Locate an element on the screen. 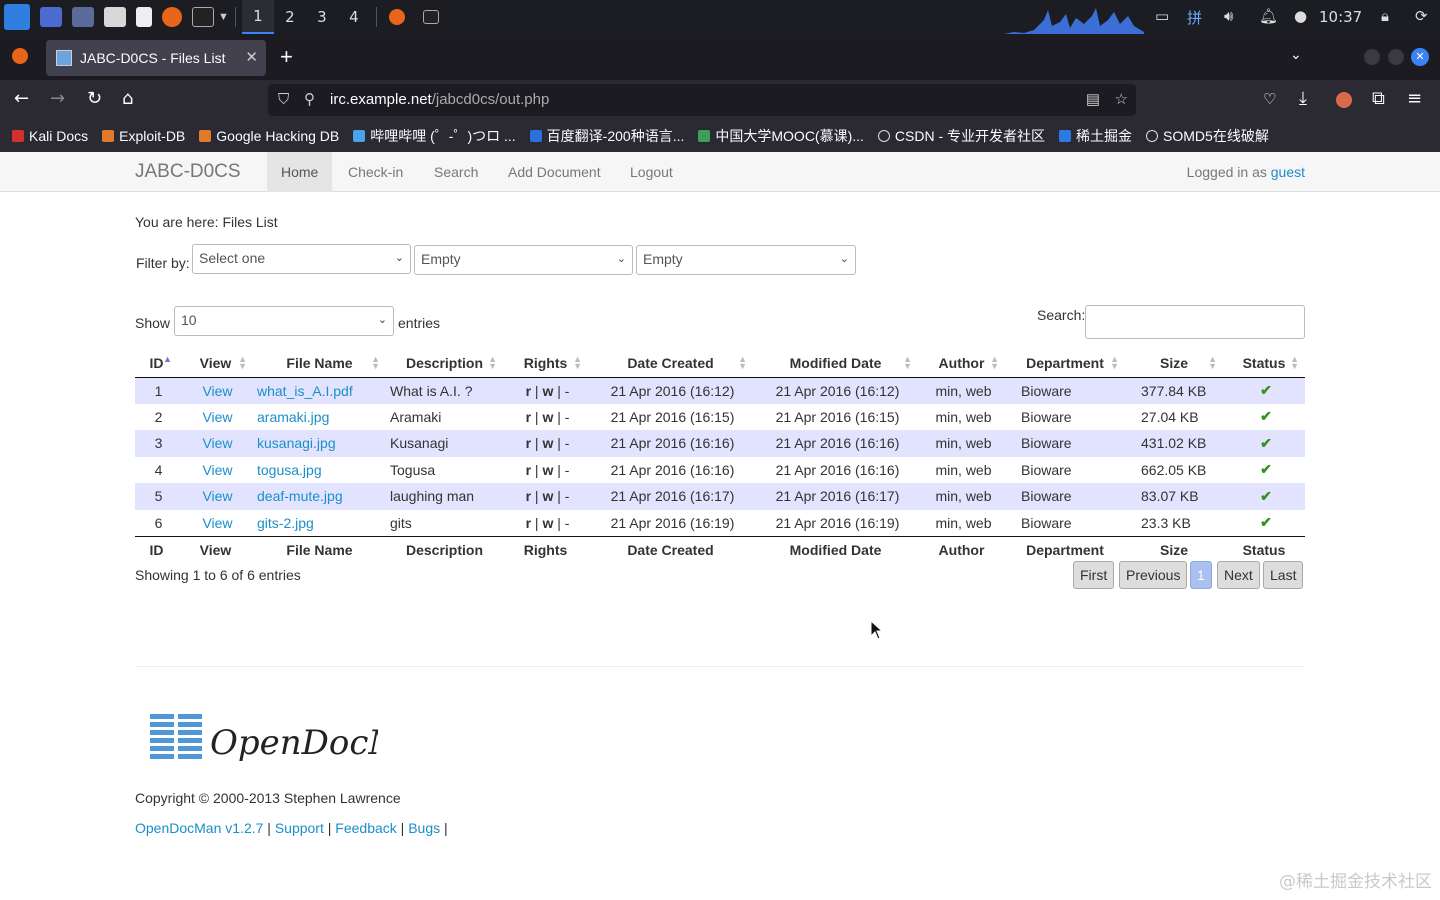 This screenshot has height=900, width=1440. bookmark-item: SOMD5在线破解 is located at coordinates (1207, 136).